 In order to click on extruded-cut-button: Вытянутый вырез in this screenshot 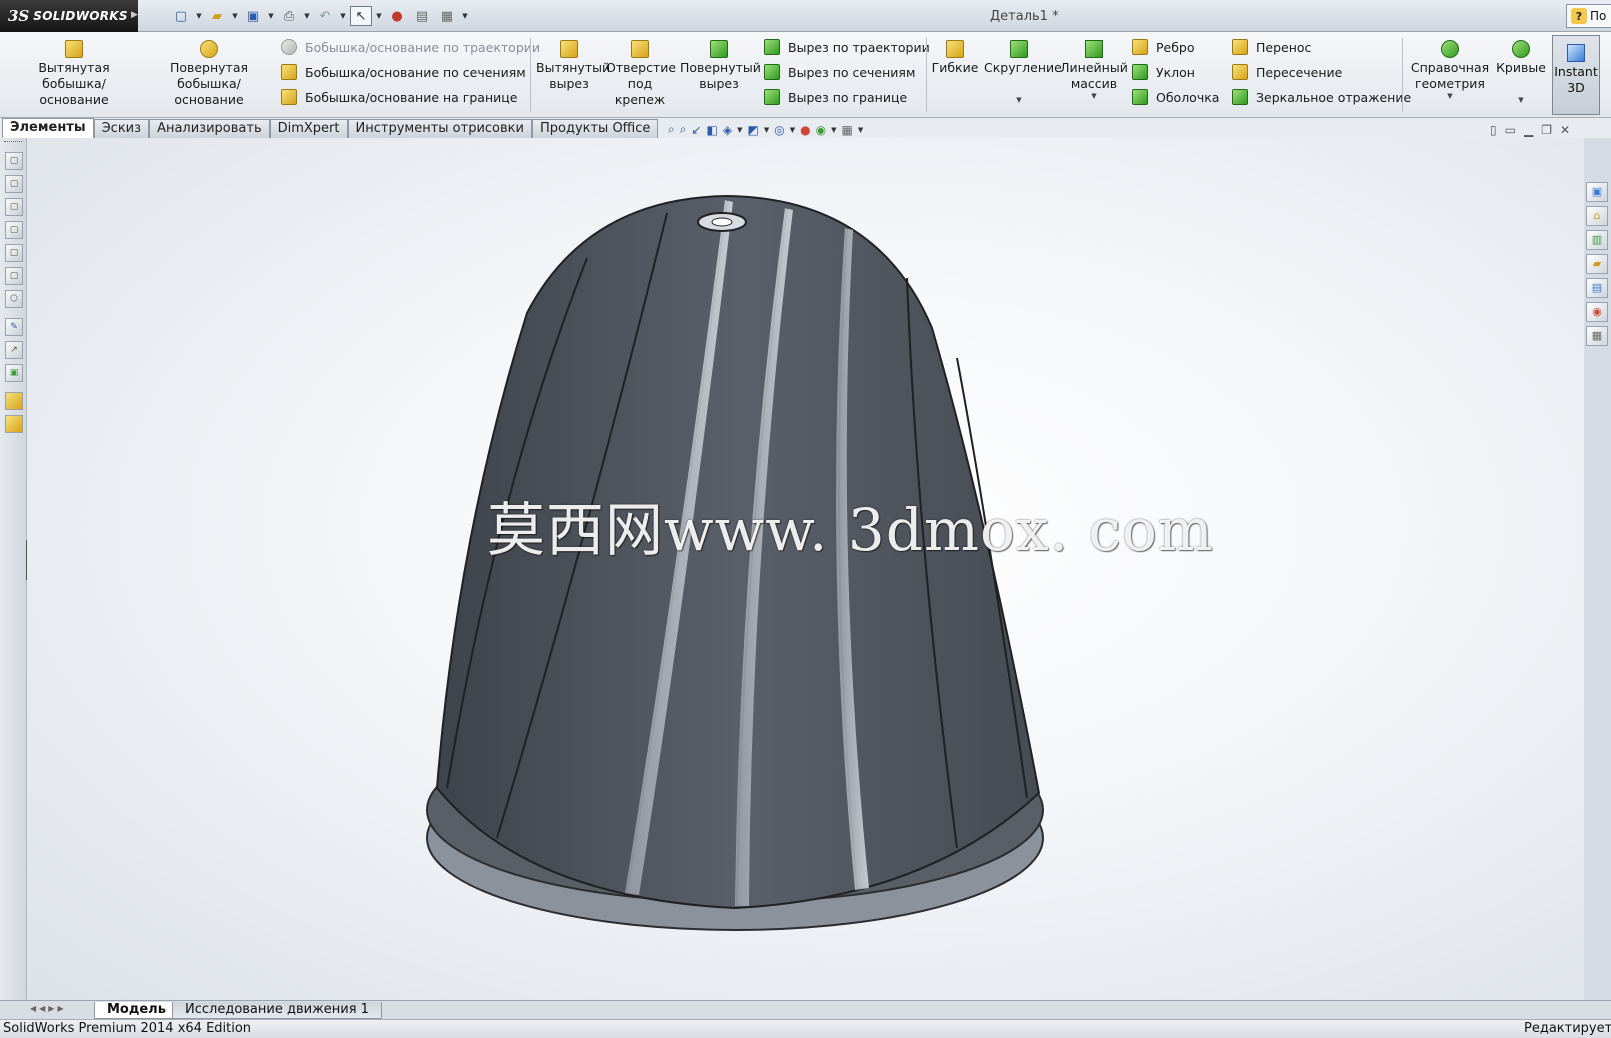, I will do `click(573, 66)`.